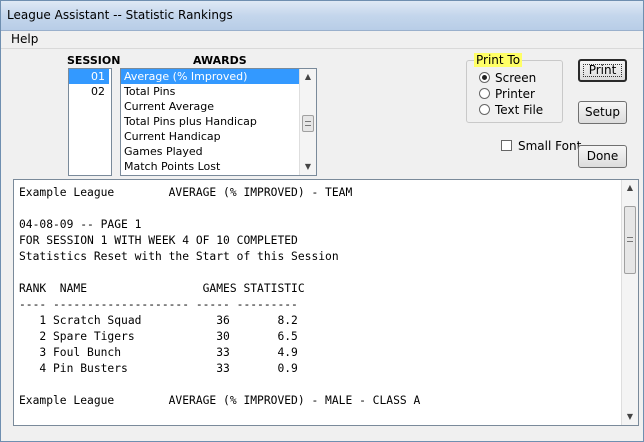 This screenshot has height=442, width=644. What do you see at coordinates (211, 106) in the screenshot?
I see `award-item: Current Average` at bounding box center [211, 106].